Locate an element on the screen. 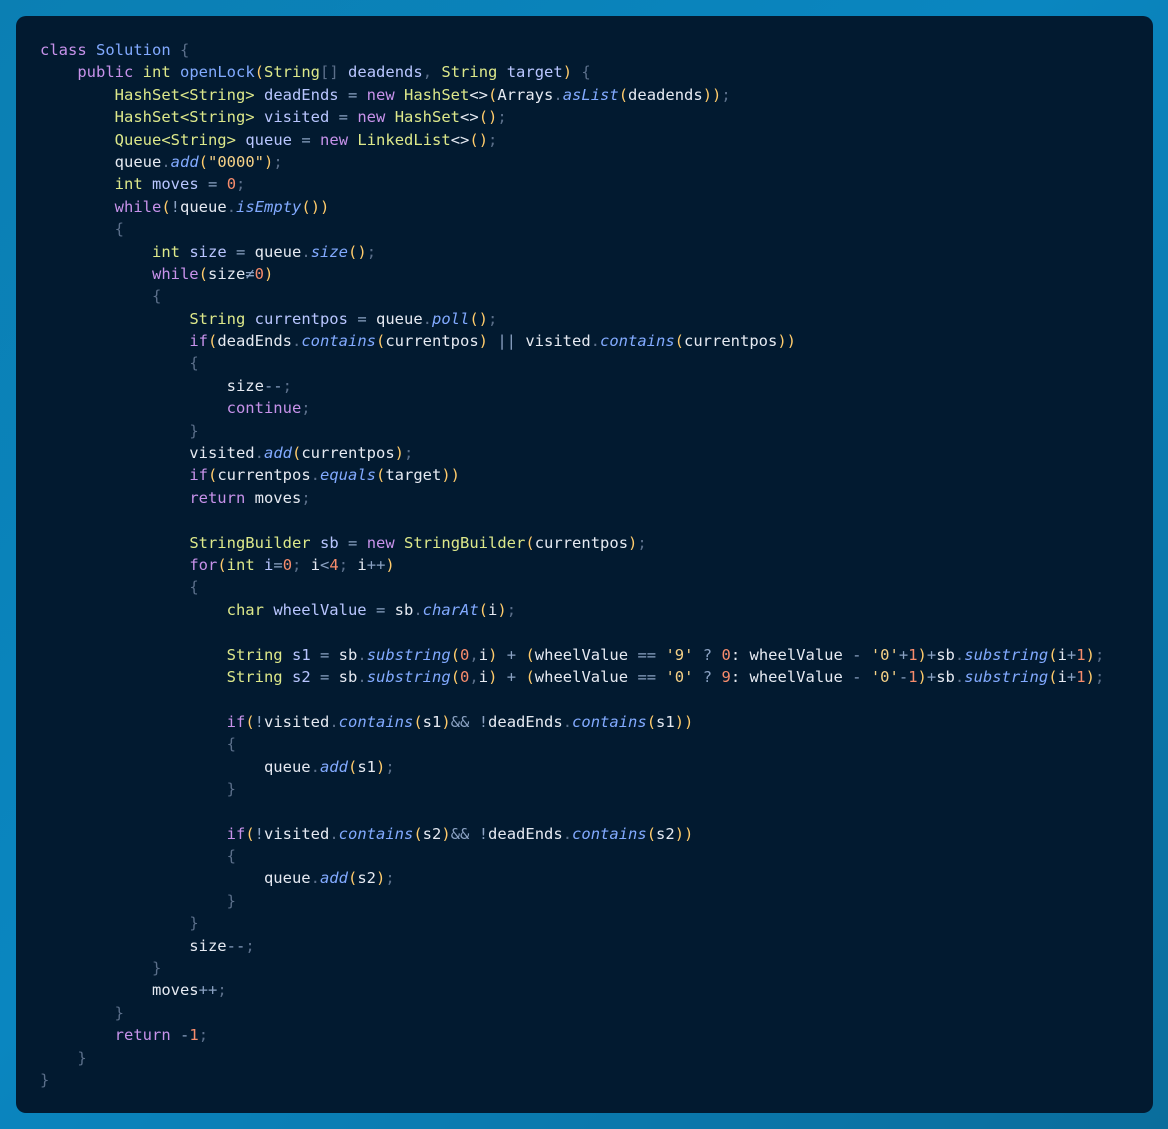  code-token-type: StringBuilder is located at coordinates (250, 542).